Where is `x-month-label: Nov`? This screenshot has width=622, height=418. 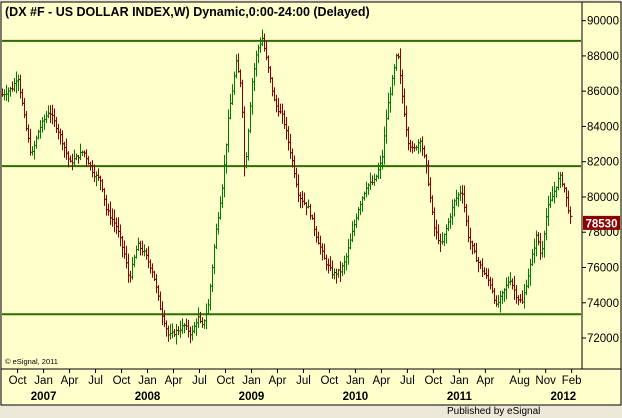
x-month-label: Nov is located at coordinates (545, 381).